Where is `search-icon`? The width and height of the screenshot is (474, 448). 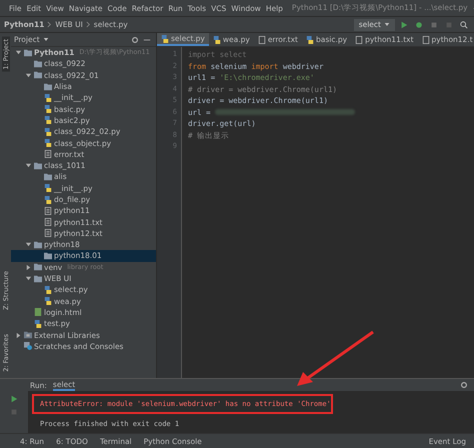
search-icon is located at coordinates (464, 24).